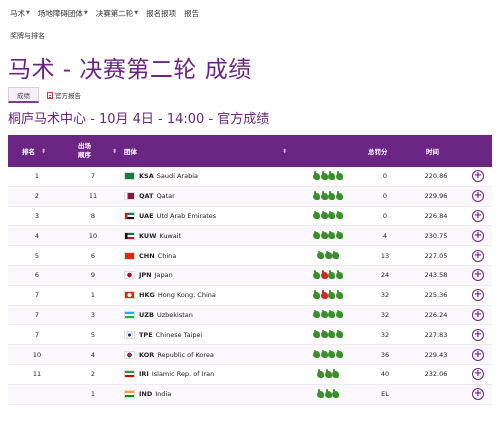 The image size is (500, 440). What do you see at coordinates (250, 177) in the screenshot?
I see `table-row: 1 7 KSA Saudi Arabia 0 220.86 +` at bounding box center [250, 177].